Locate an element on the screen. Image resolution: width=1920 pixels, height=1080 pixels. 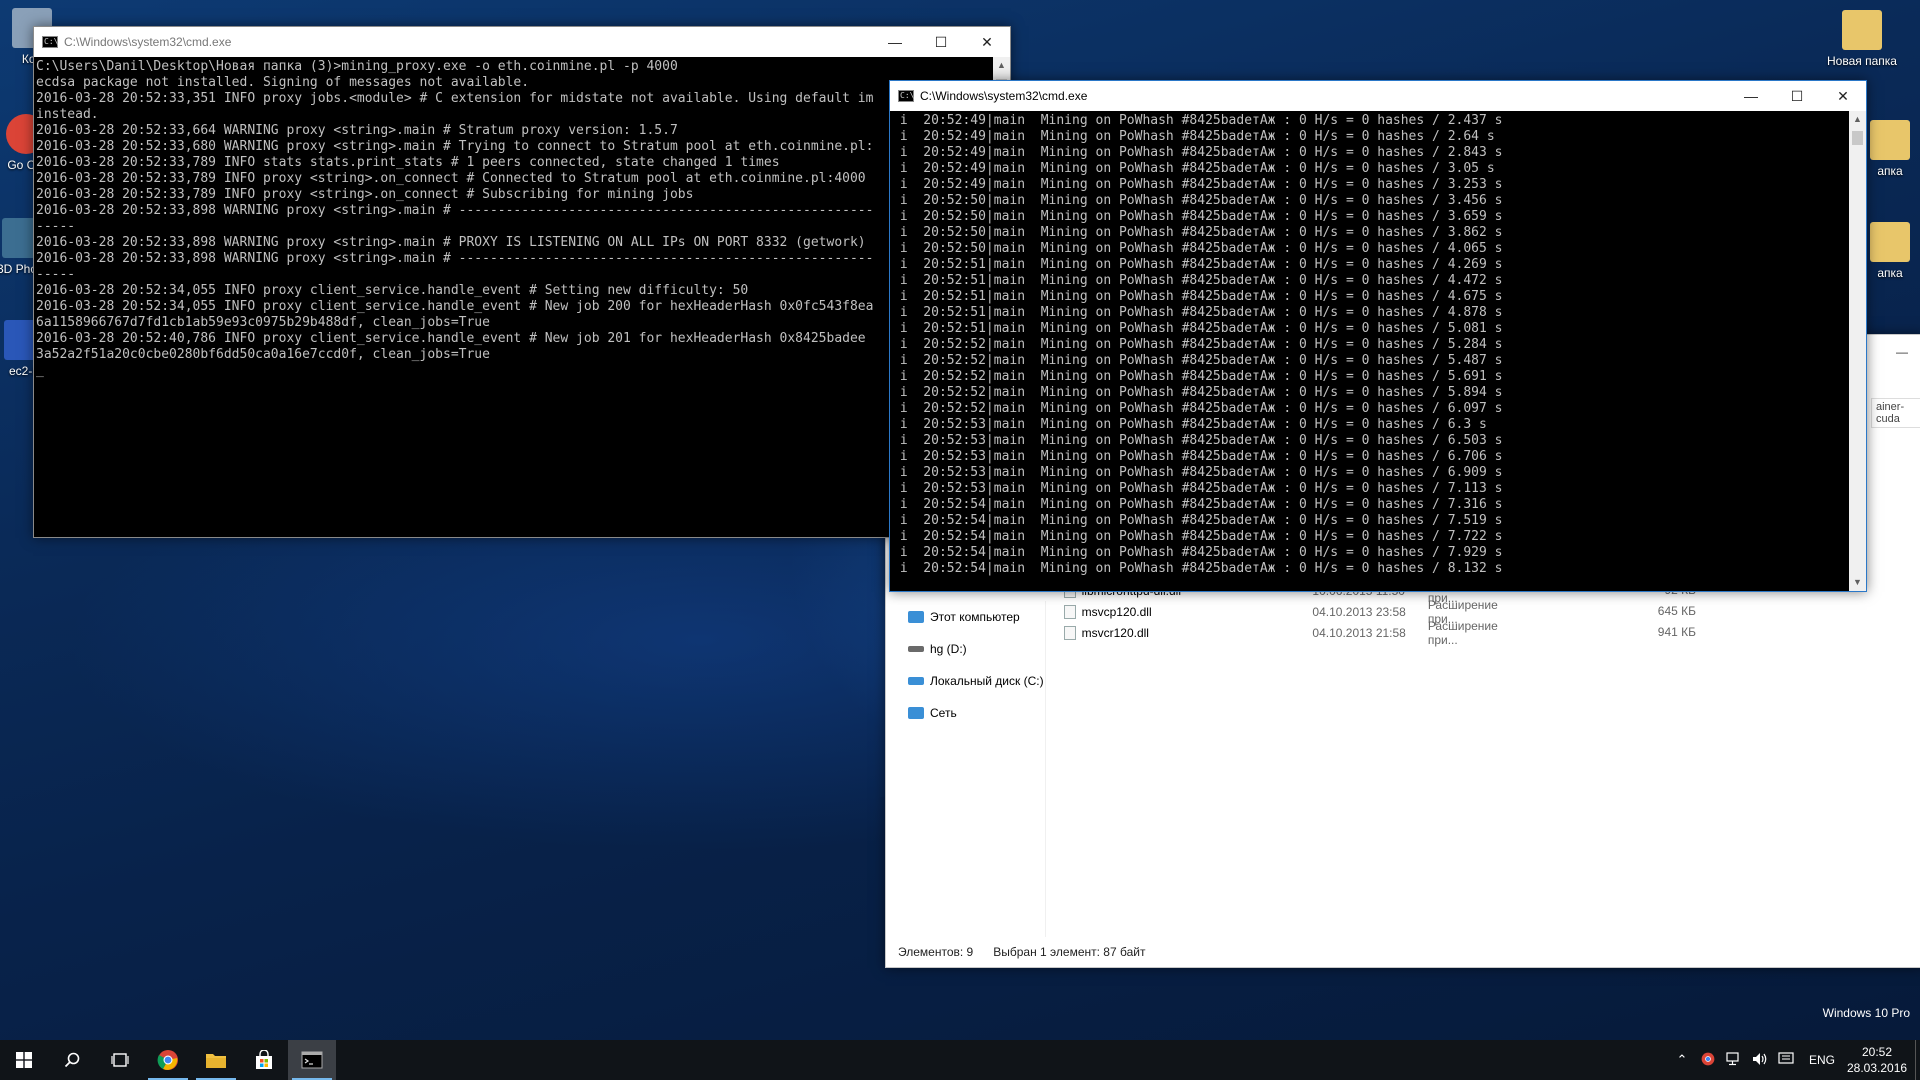
drive-icon is located at coordinates (916, 649).